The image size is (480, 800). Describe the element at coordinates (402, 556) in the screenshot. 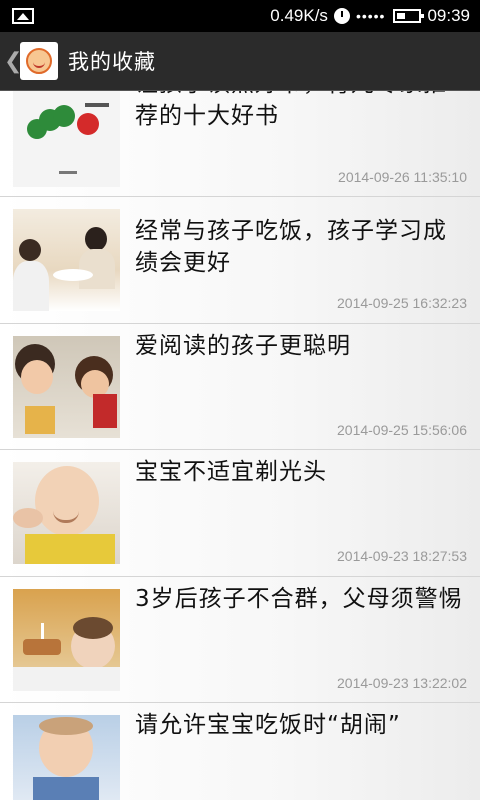

I see `item-date: 2014-09-23 18:27:53` at that location.